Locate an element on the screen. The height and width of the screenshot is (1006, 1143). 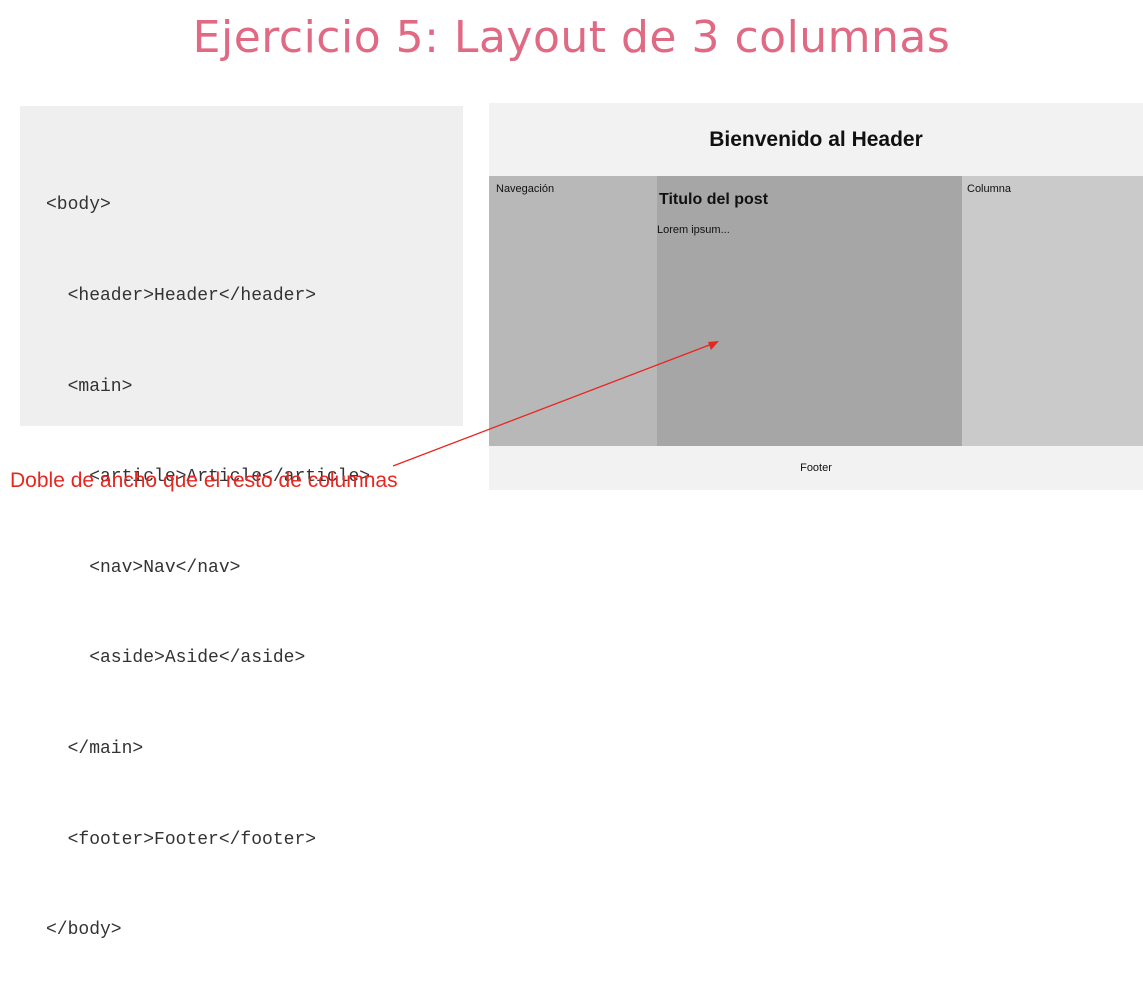
code-line: <footer>Footer</footer> is located at coordinates (181, 839).